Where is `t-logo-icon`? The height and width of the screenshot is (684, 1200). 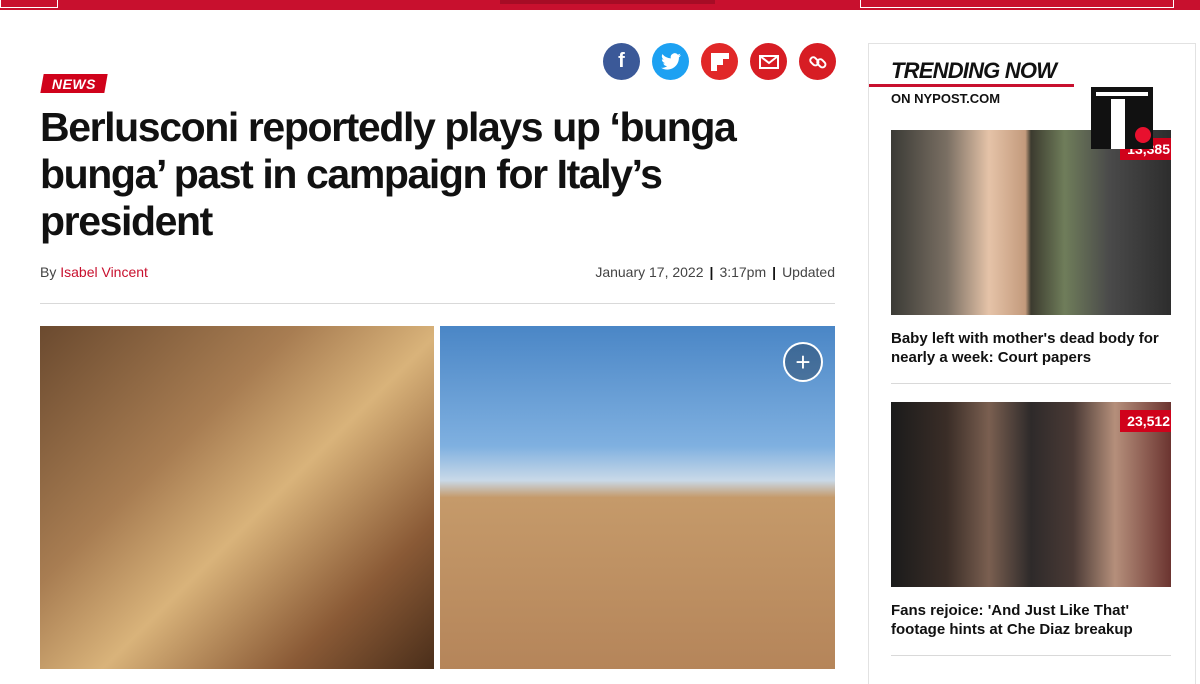 t-logo-icon is located at coordinates (1122, 118).